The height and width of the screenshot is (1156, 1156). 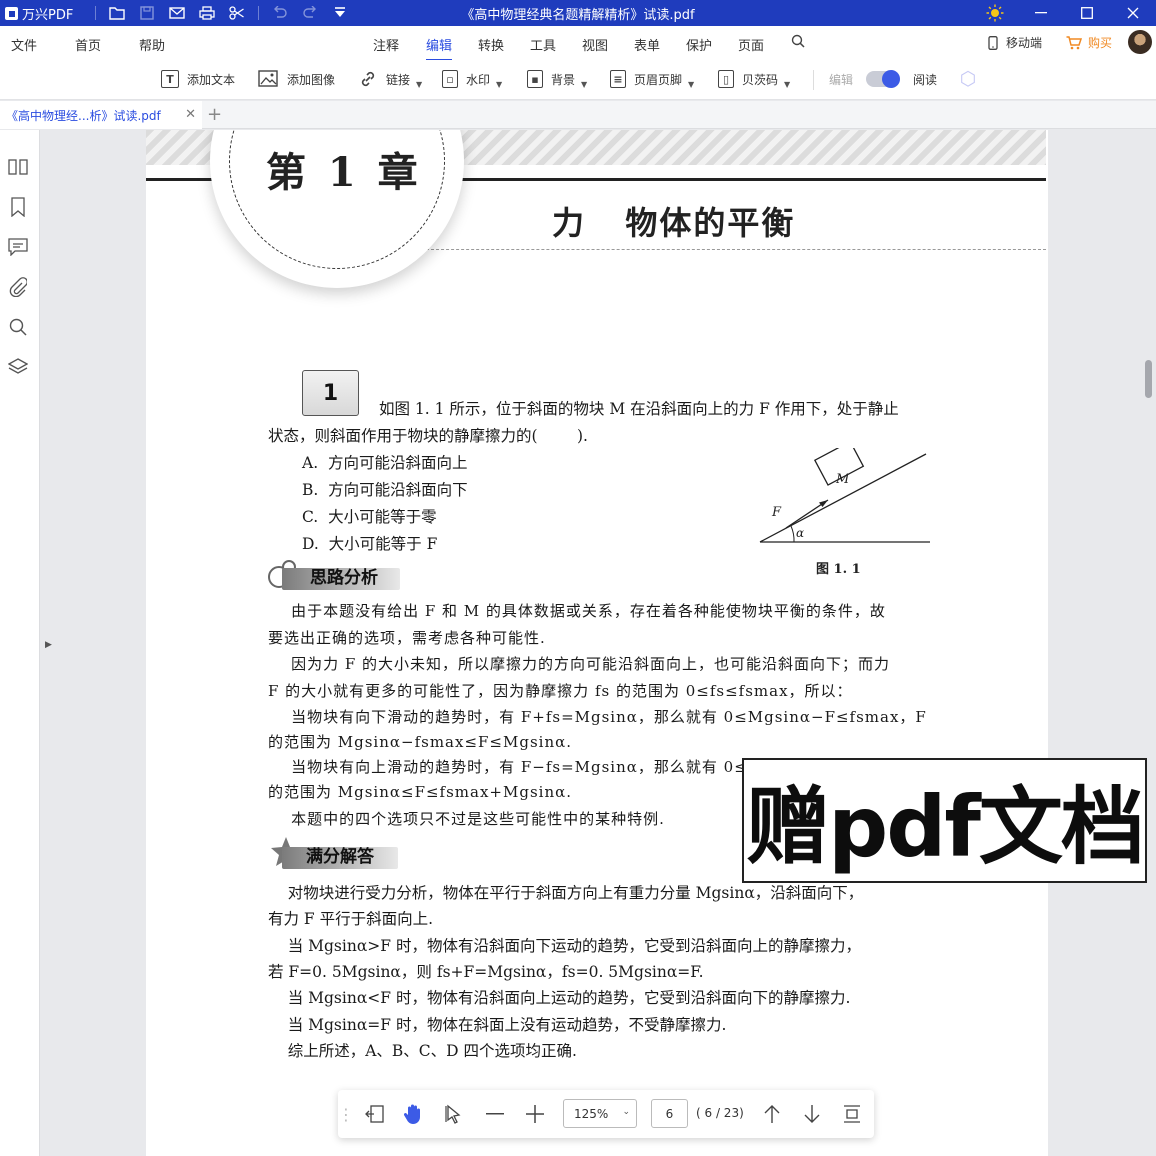 I want to click on left-sidebar, so click(x=20, y=643).